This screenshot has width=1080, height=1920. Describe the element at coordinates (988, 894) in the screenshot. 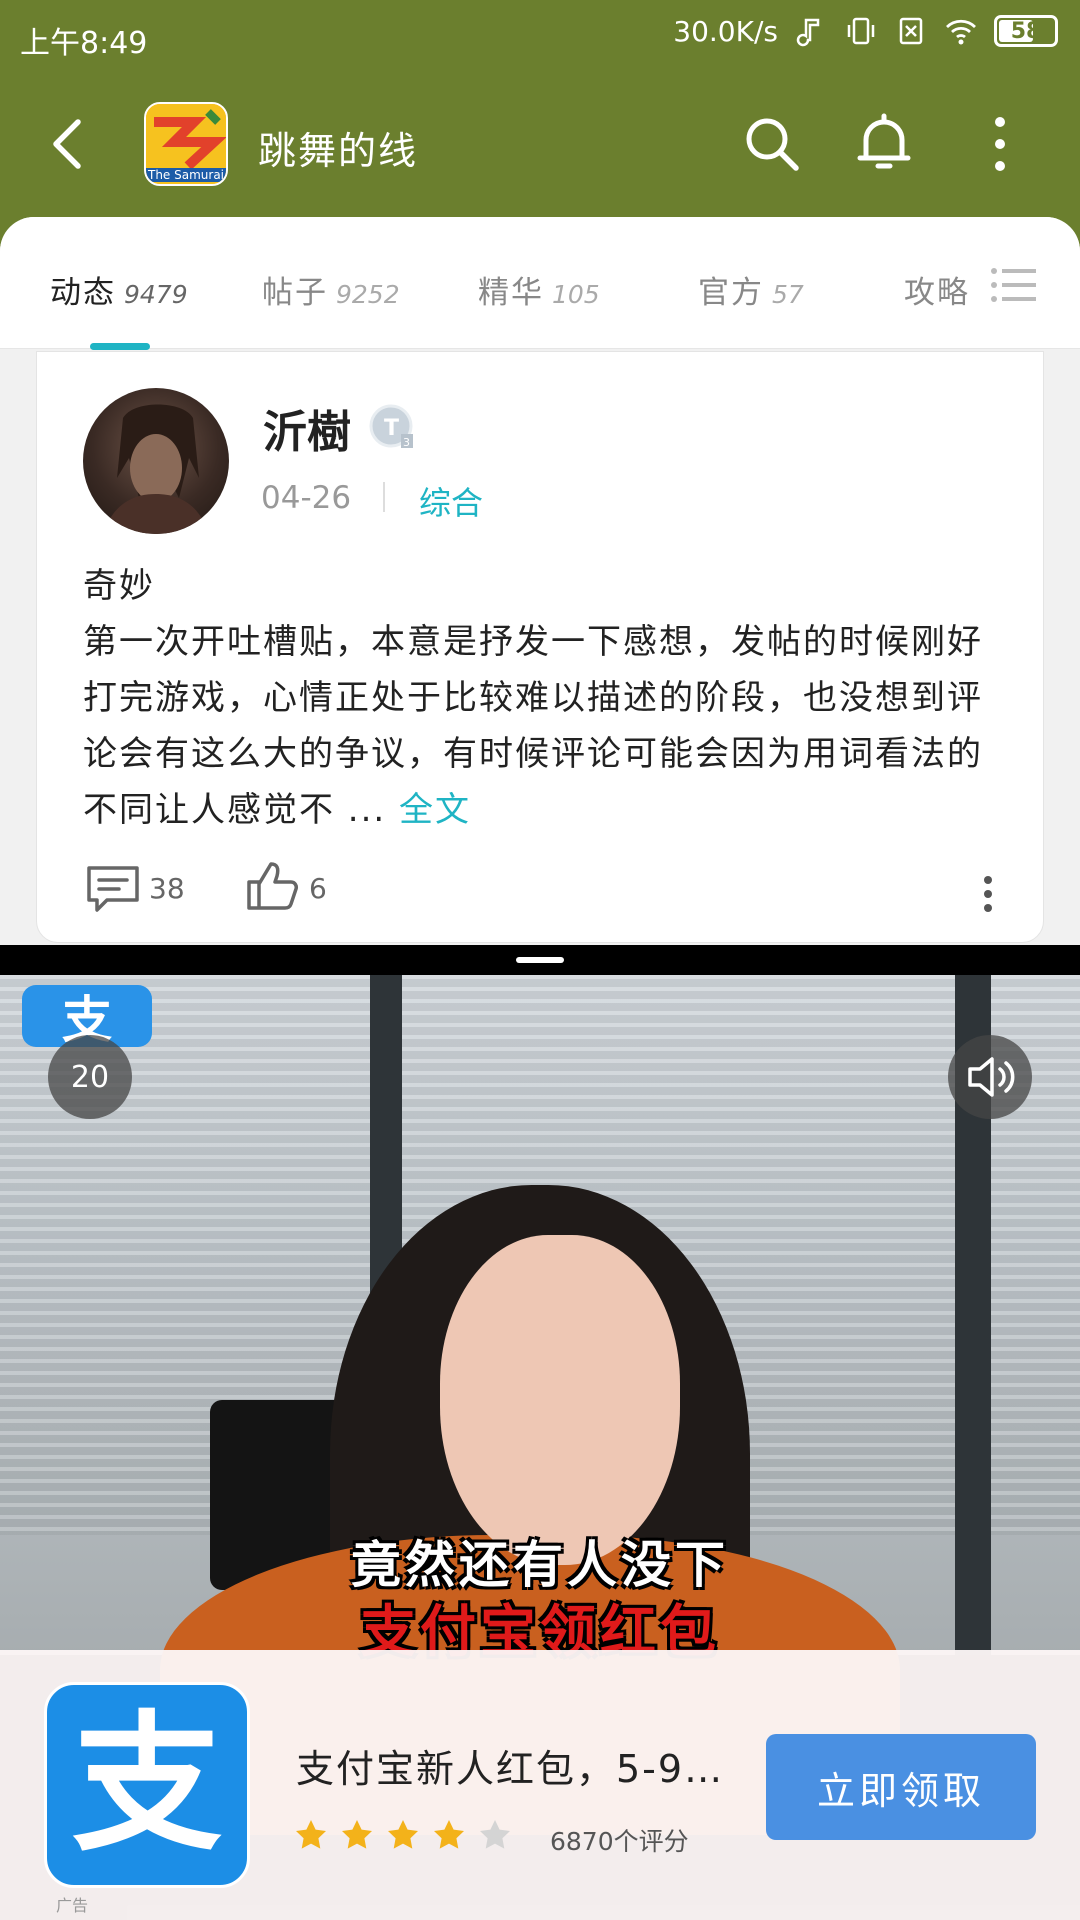

I see `post-more-icon` at that location.